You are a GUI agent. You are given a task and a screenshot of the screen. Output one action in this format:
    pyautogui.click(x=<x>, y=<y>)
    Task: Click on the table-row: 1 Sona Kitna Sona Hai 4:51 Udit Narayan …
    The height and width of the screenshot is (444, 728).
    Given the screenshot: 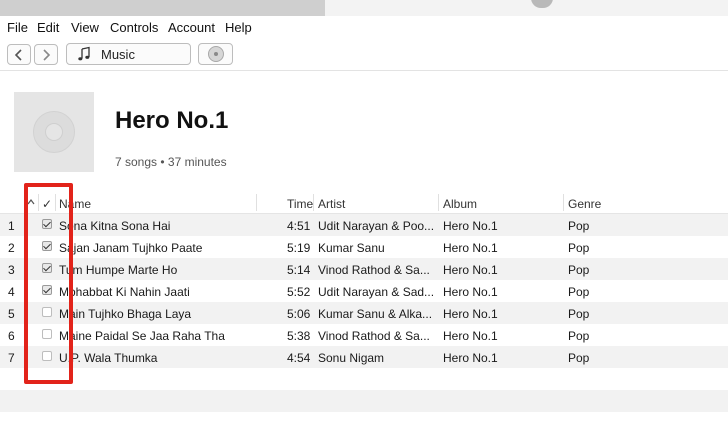 What is the action you would take?
    pyautogui.click(x=364, y=225)
    